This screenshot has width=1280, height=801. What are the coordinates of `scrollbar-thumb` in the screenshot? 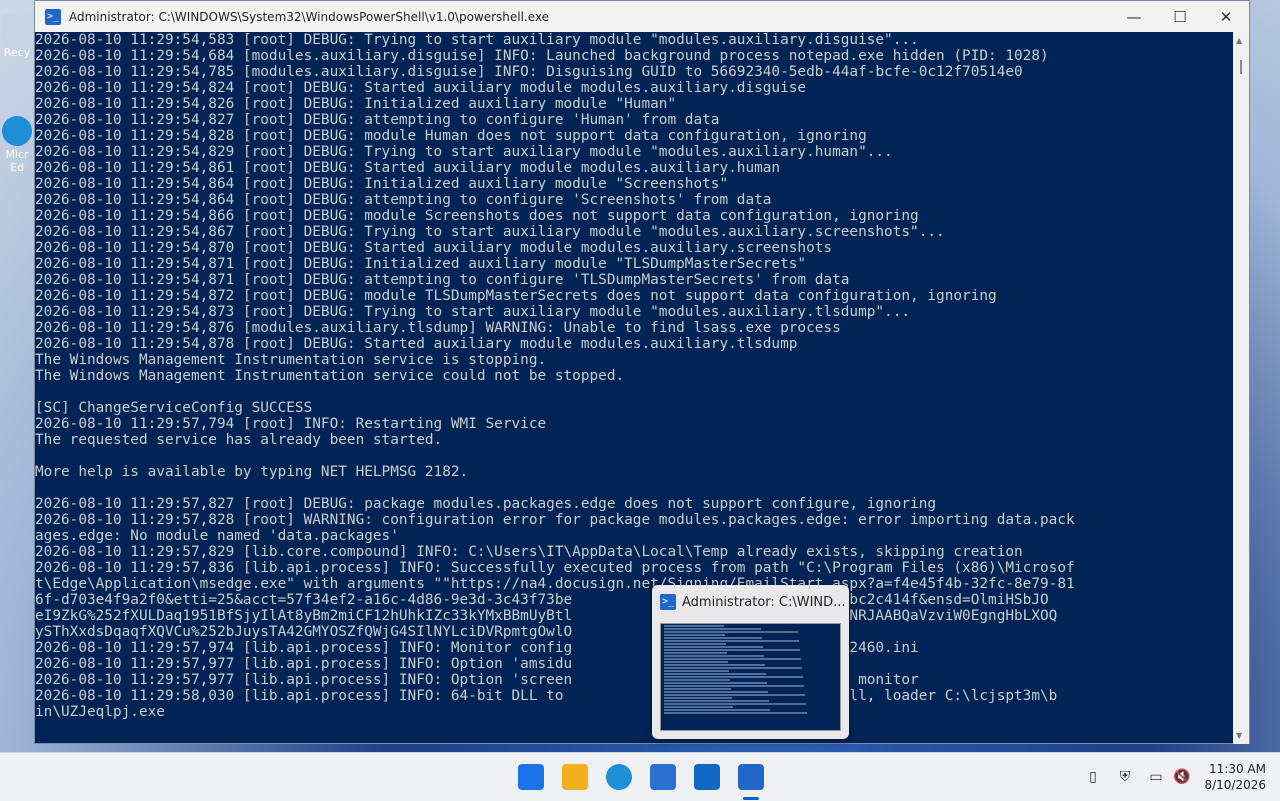 It's located at (1241, 67).